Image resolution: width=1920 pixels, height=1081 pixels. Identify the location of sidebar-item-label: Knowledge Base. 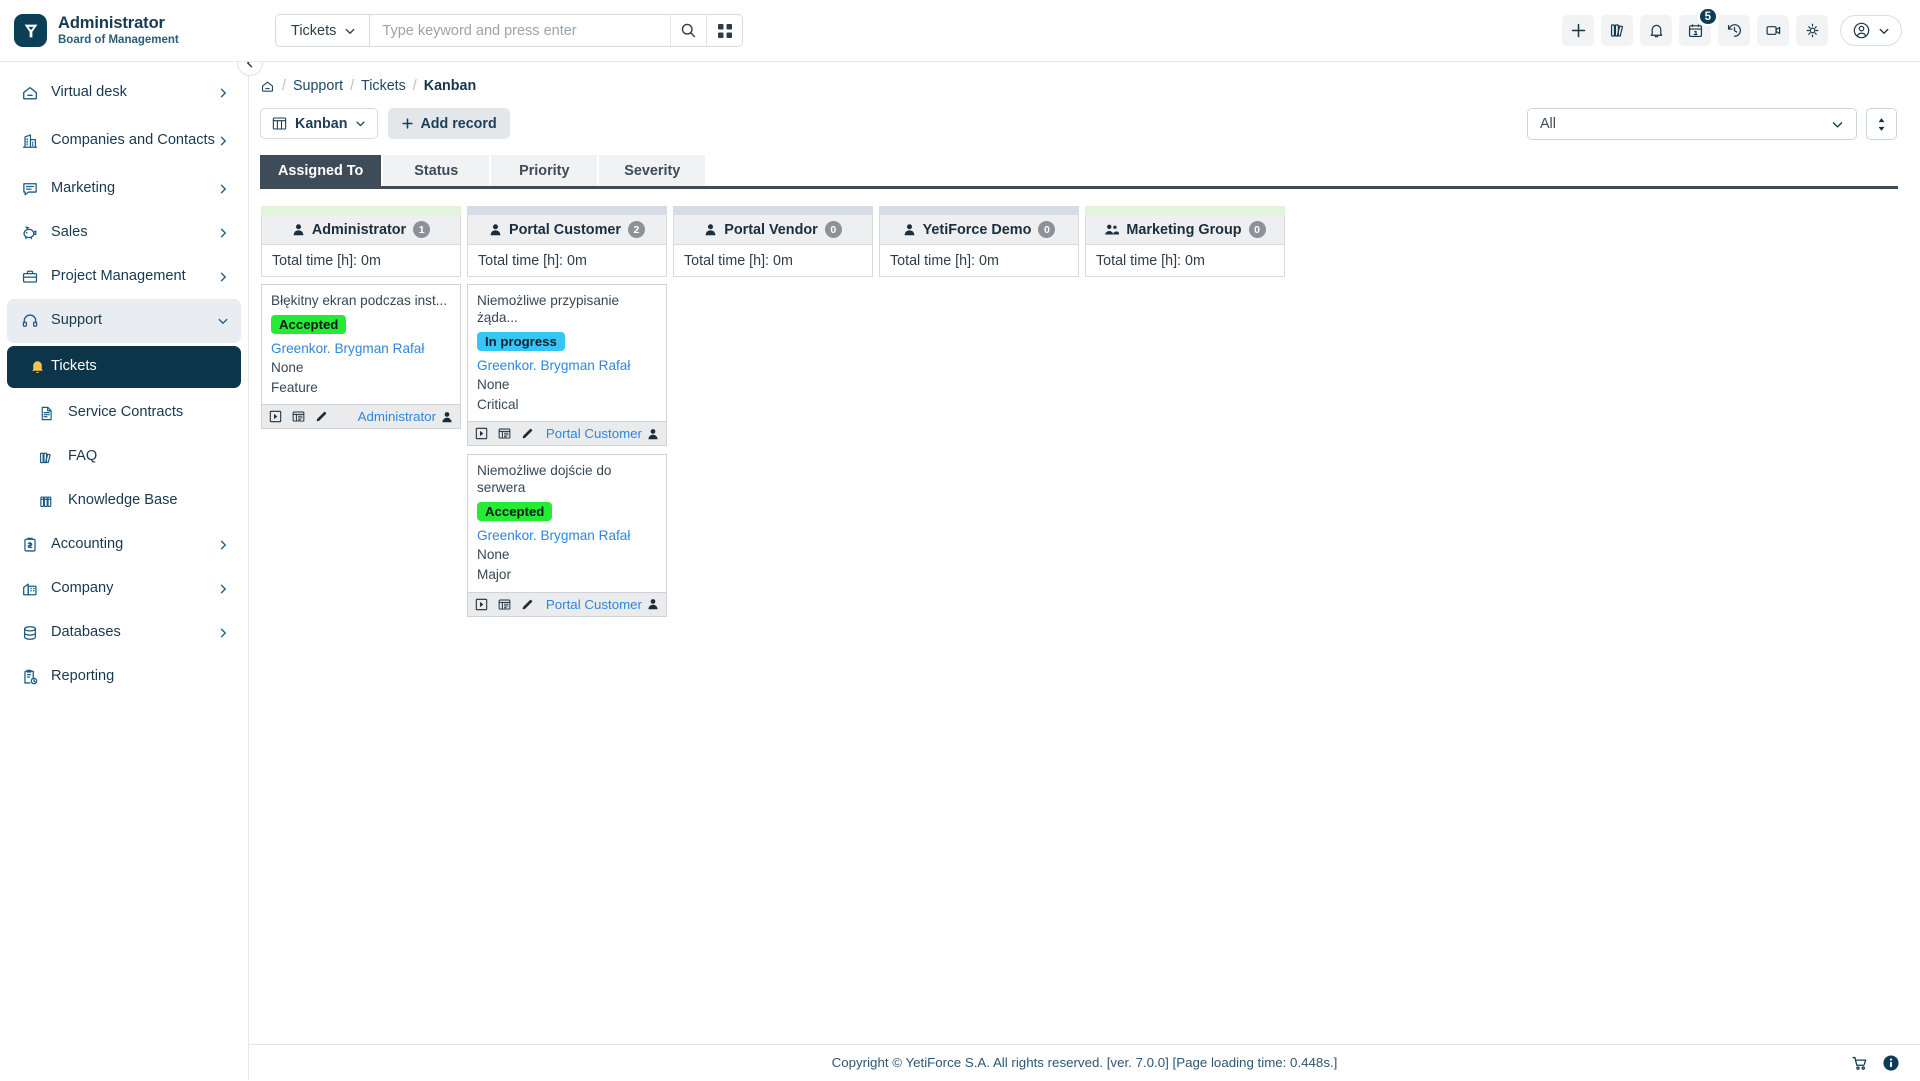
(148, 500).